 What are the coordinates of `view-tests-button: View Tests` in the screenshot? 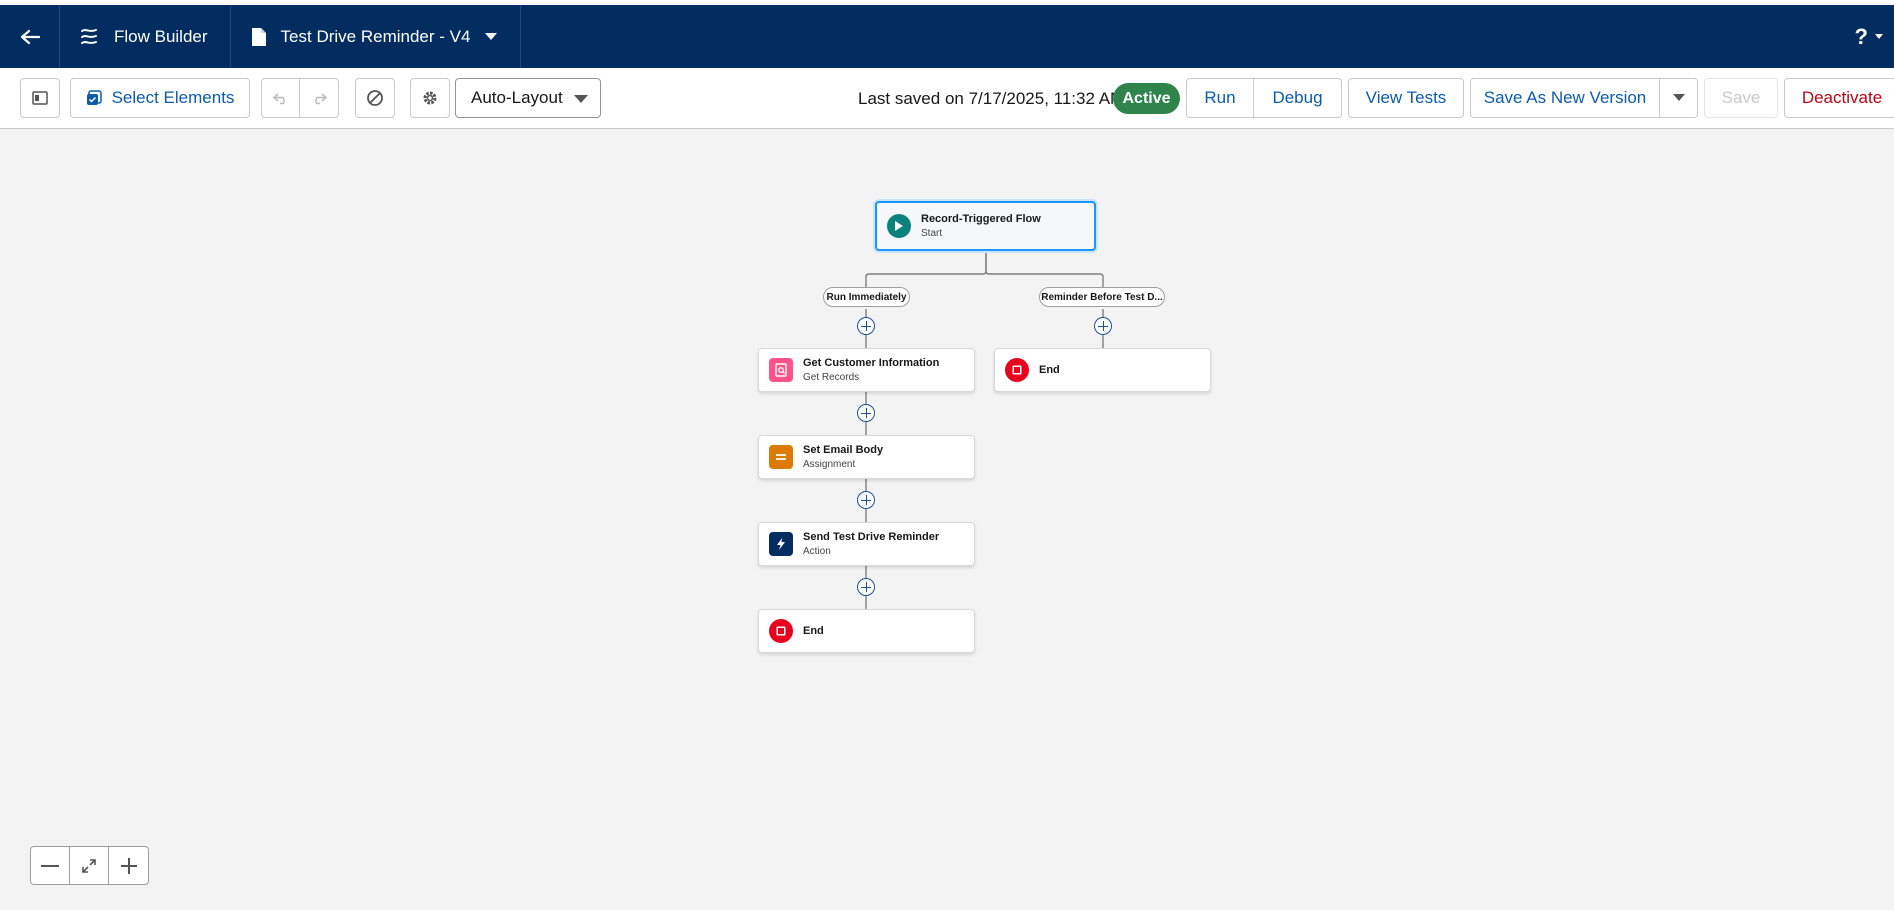 It's located at (1406, 98).